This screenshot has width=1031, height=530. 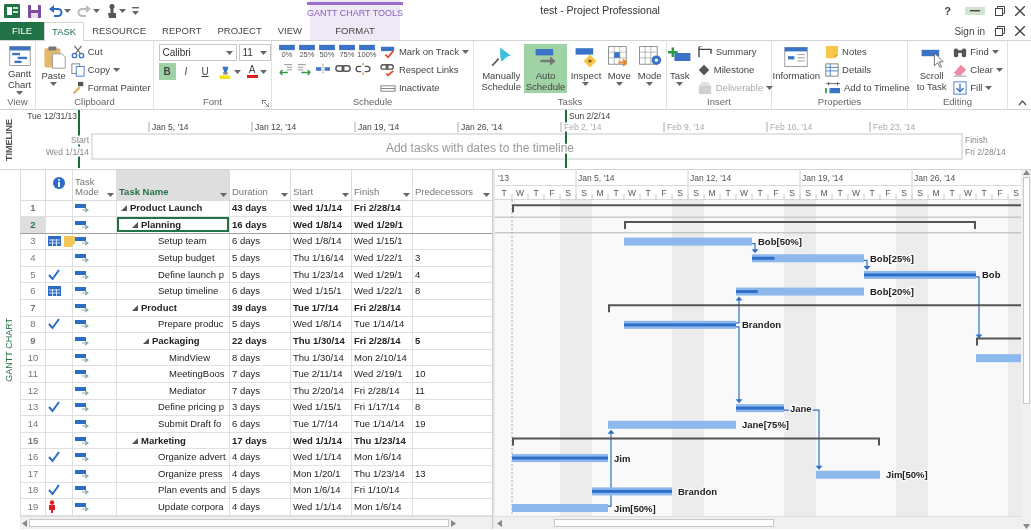 What do you see at coordinates (19, 70) in the screenshot?
I see `gantt-chart-button: Gantt Chart` at bounding box center [19, 70].